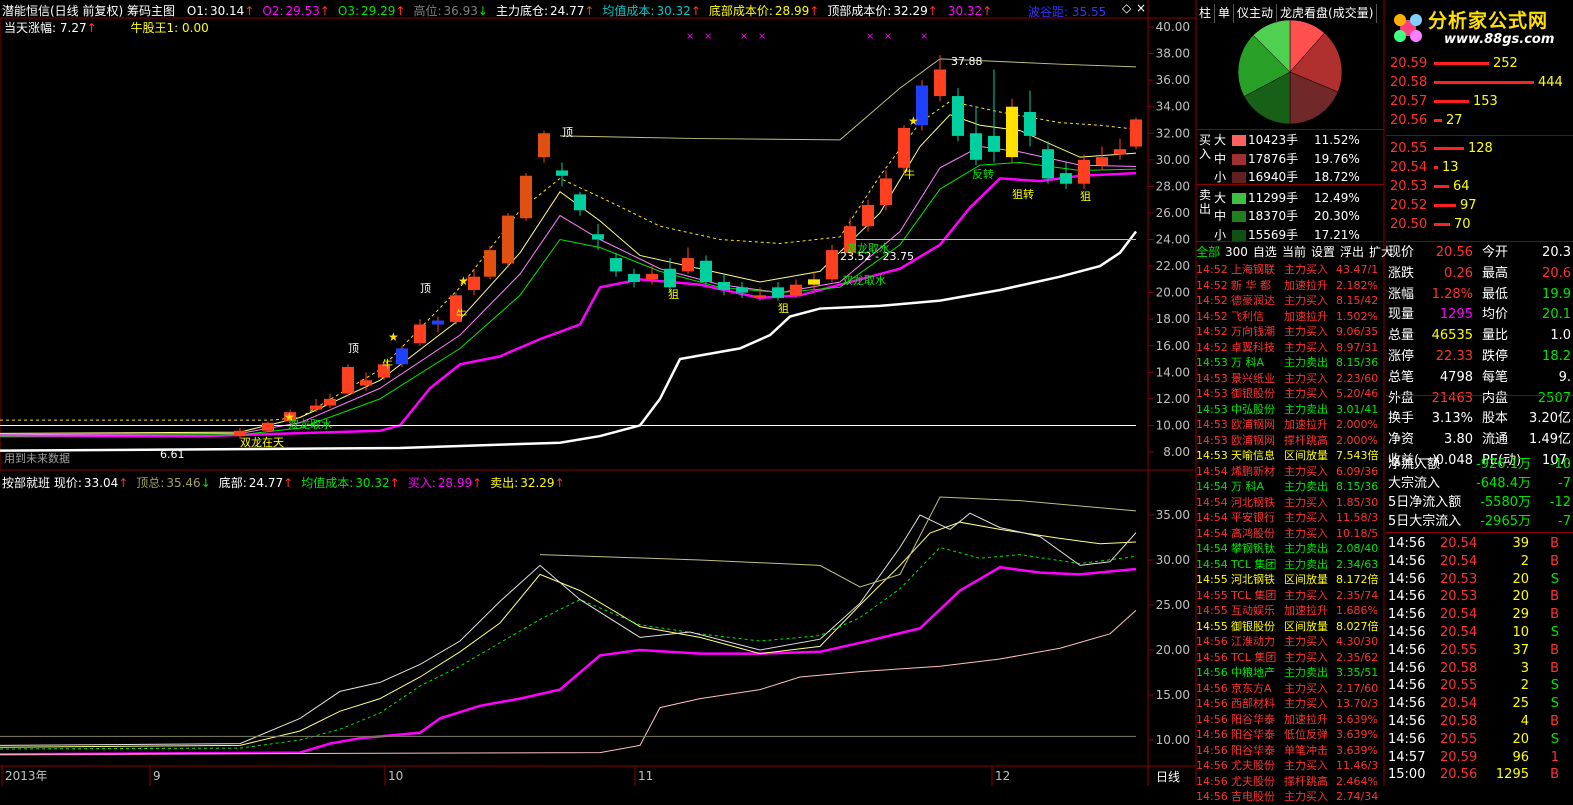 The image size is (1573, 805). Describe the element at coordinates (1441, 186) in the screenshot. I see `order-volume-bar` at that location.